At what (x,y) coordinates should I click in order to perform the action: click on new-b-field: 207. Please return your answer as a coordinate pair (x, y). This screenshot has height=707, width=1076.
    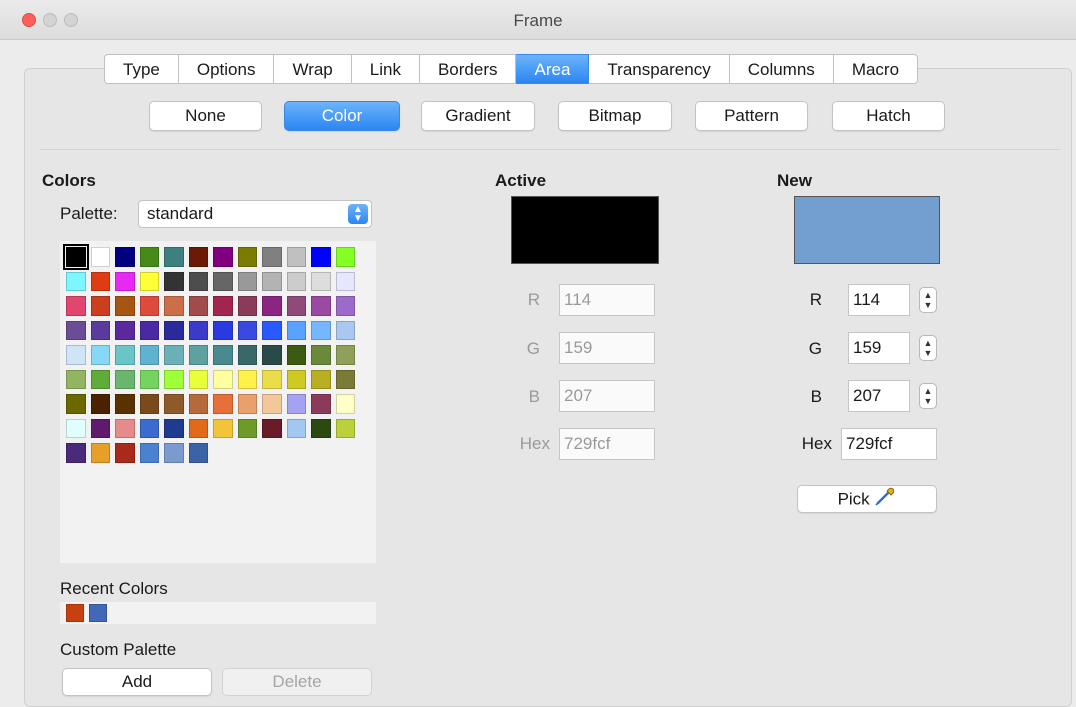
    Looking at the image, I should click on (879, 396).